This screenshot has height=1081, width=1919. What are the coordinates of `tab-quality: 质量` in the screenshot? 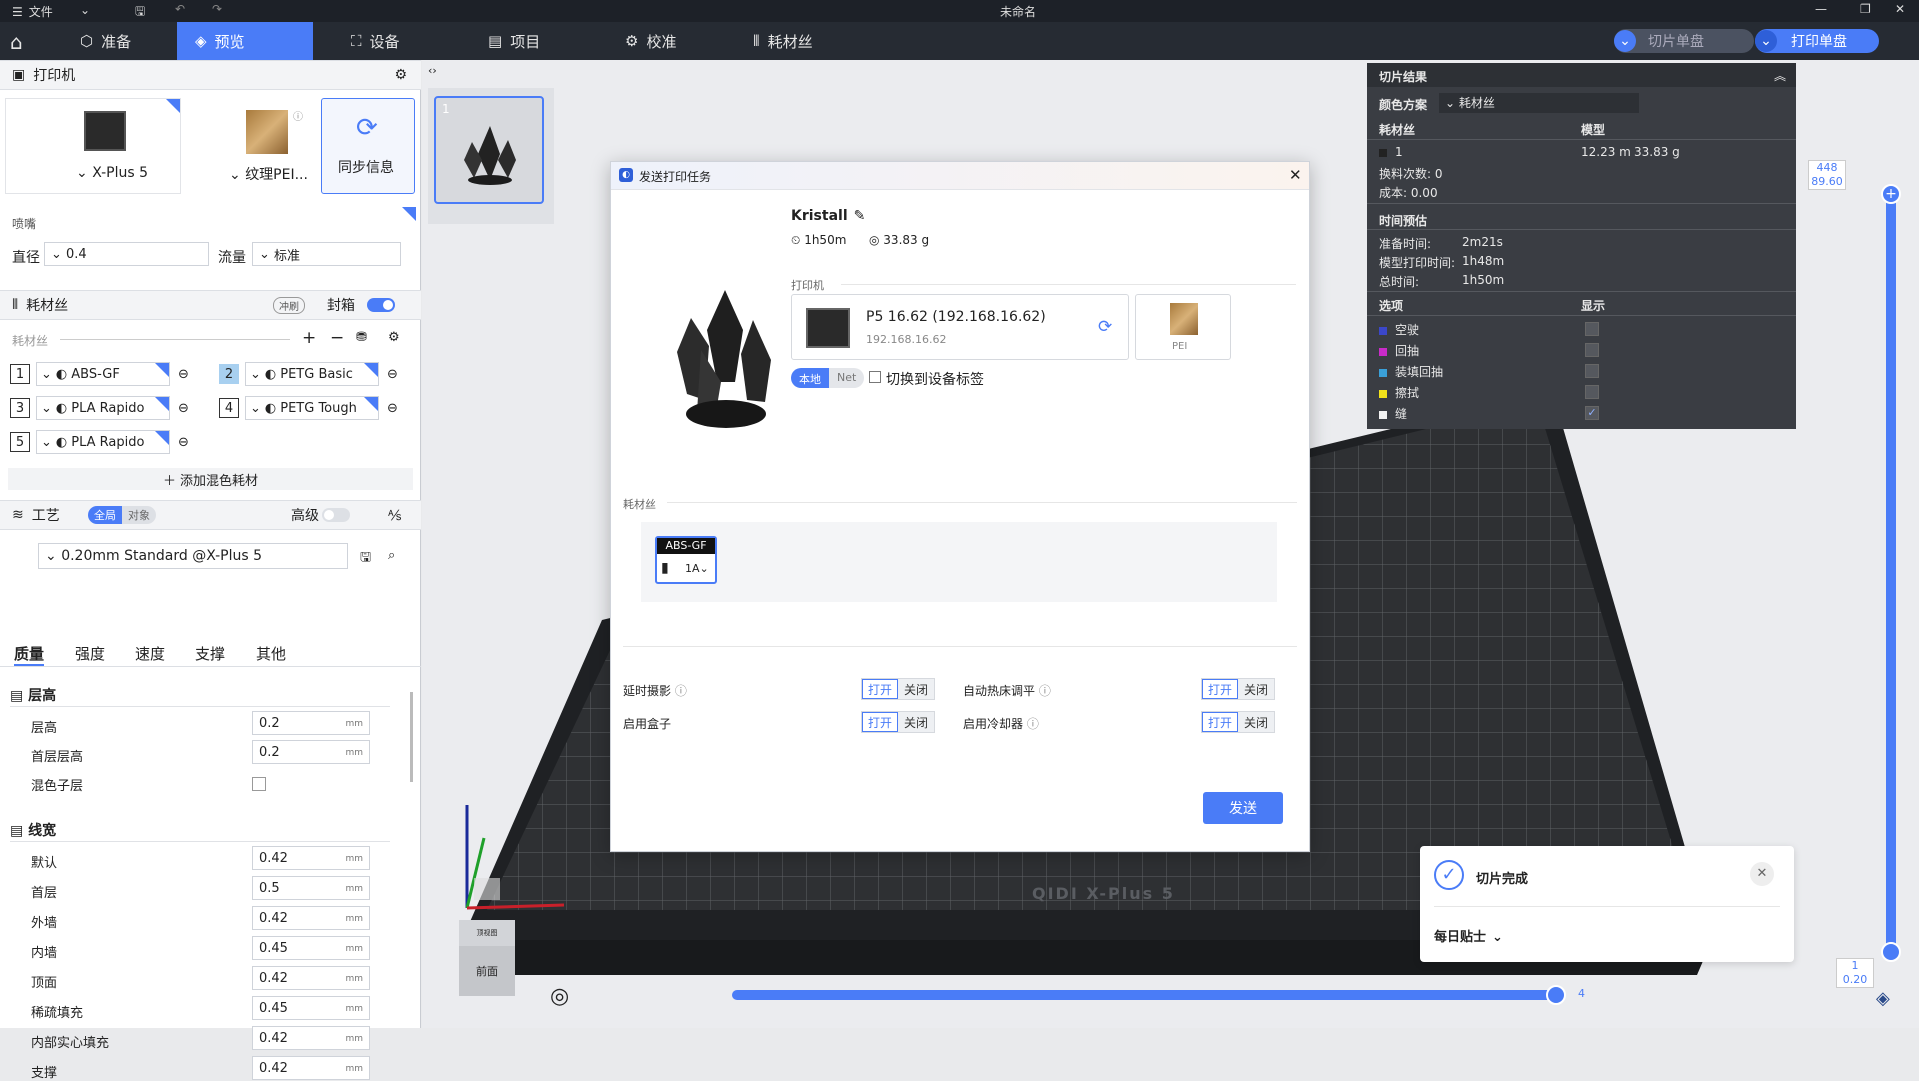 It's located at (29, 654).